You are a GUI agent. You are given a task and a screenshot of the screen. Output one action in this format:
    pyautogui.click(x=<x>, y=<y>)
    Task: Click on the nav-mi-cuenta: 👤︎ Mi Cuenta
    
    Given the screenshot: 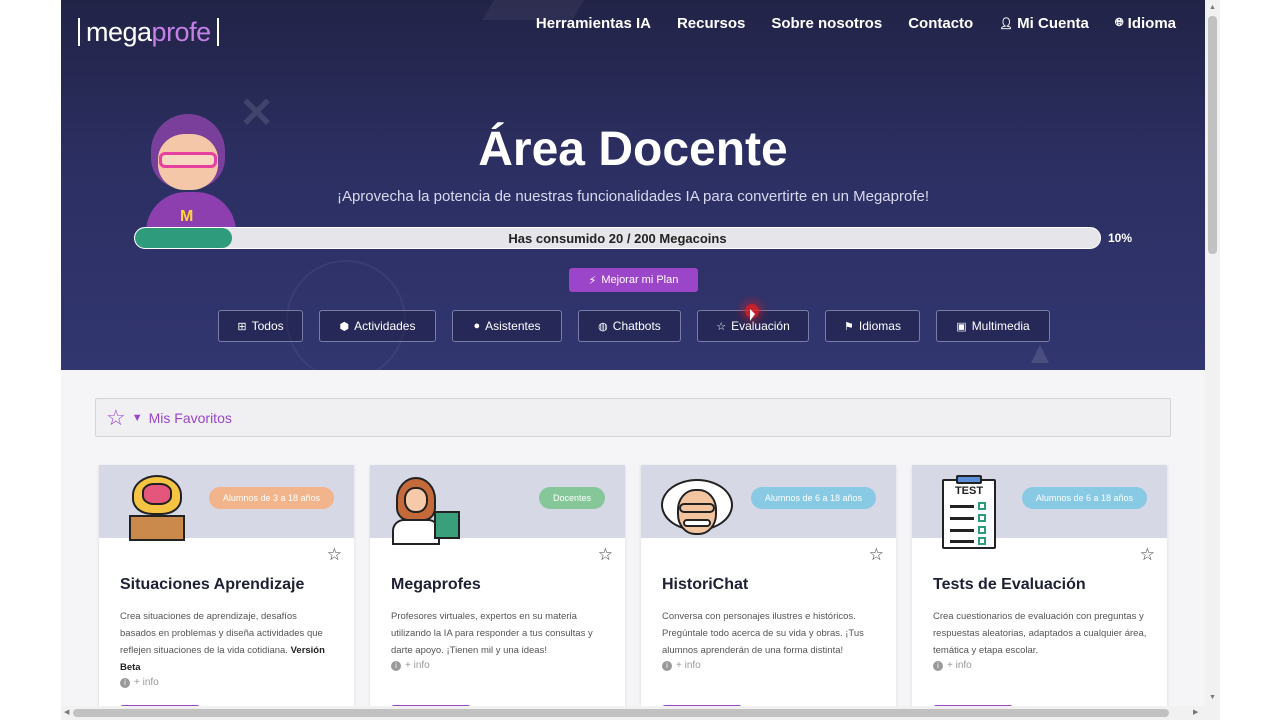 What is the action you would take?
    pyautogui.click(x=1044, y=23)
    